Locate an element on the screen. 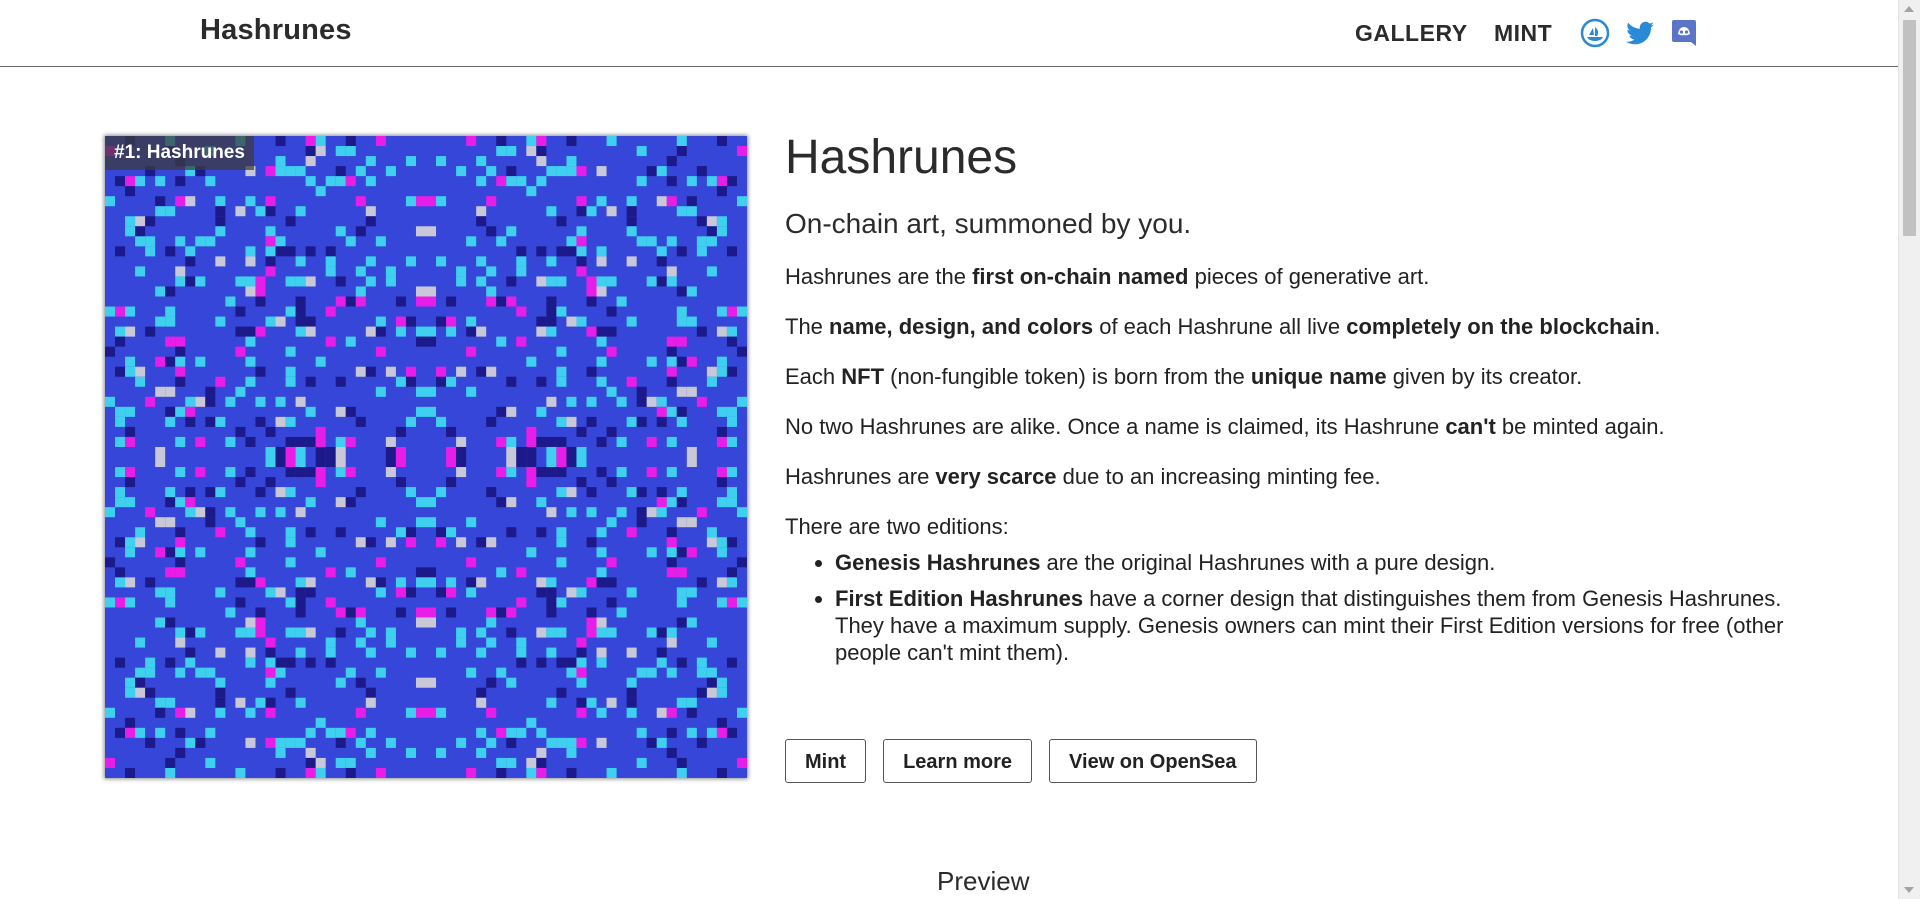 The image size is (1920, 899). emphasis: name, design, and colors is located at coordinates (961, 326).